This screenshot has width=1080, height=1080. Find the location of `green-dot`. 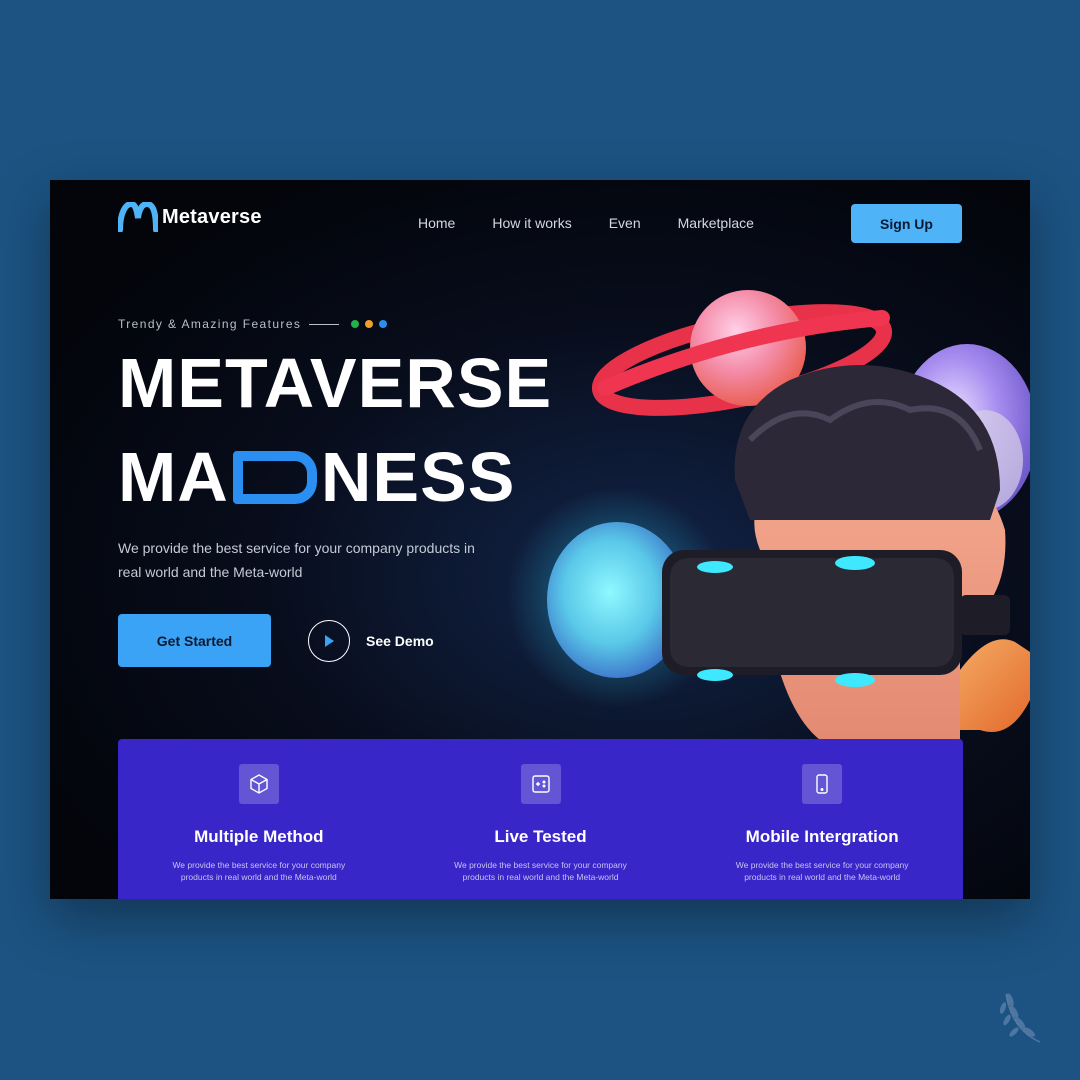

green-dot is located at coordinates (355, 324).